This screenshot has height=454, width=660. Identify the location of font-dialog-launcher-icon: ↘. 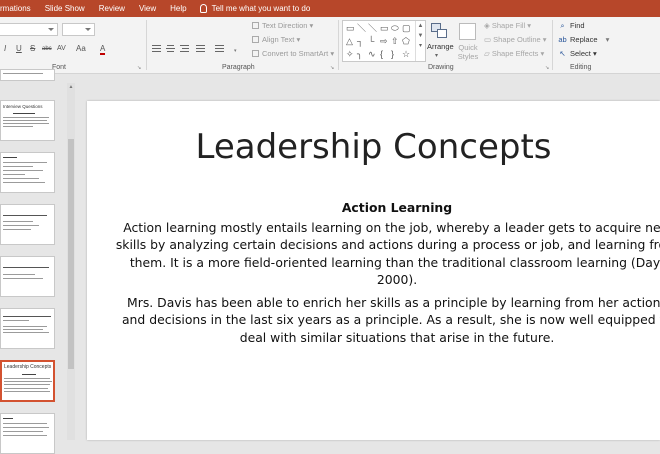
(139, 68).